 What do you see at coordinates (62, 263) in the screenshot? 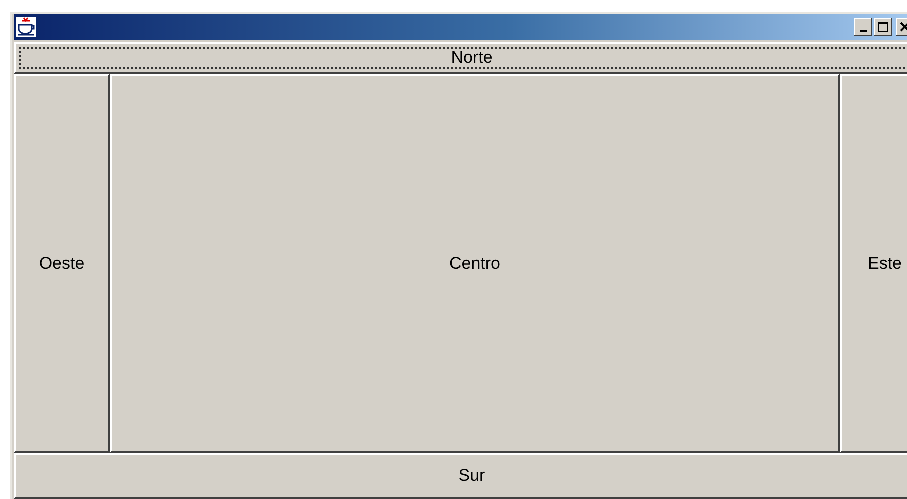
I see `west-button: Oeste` at bounding box center [62, 263].